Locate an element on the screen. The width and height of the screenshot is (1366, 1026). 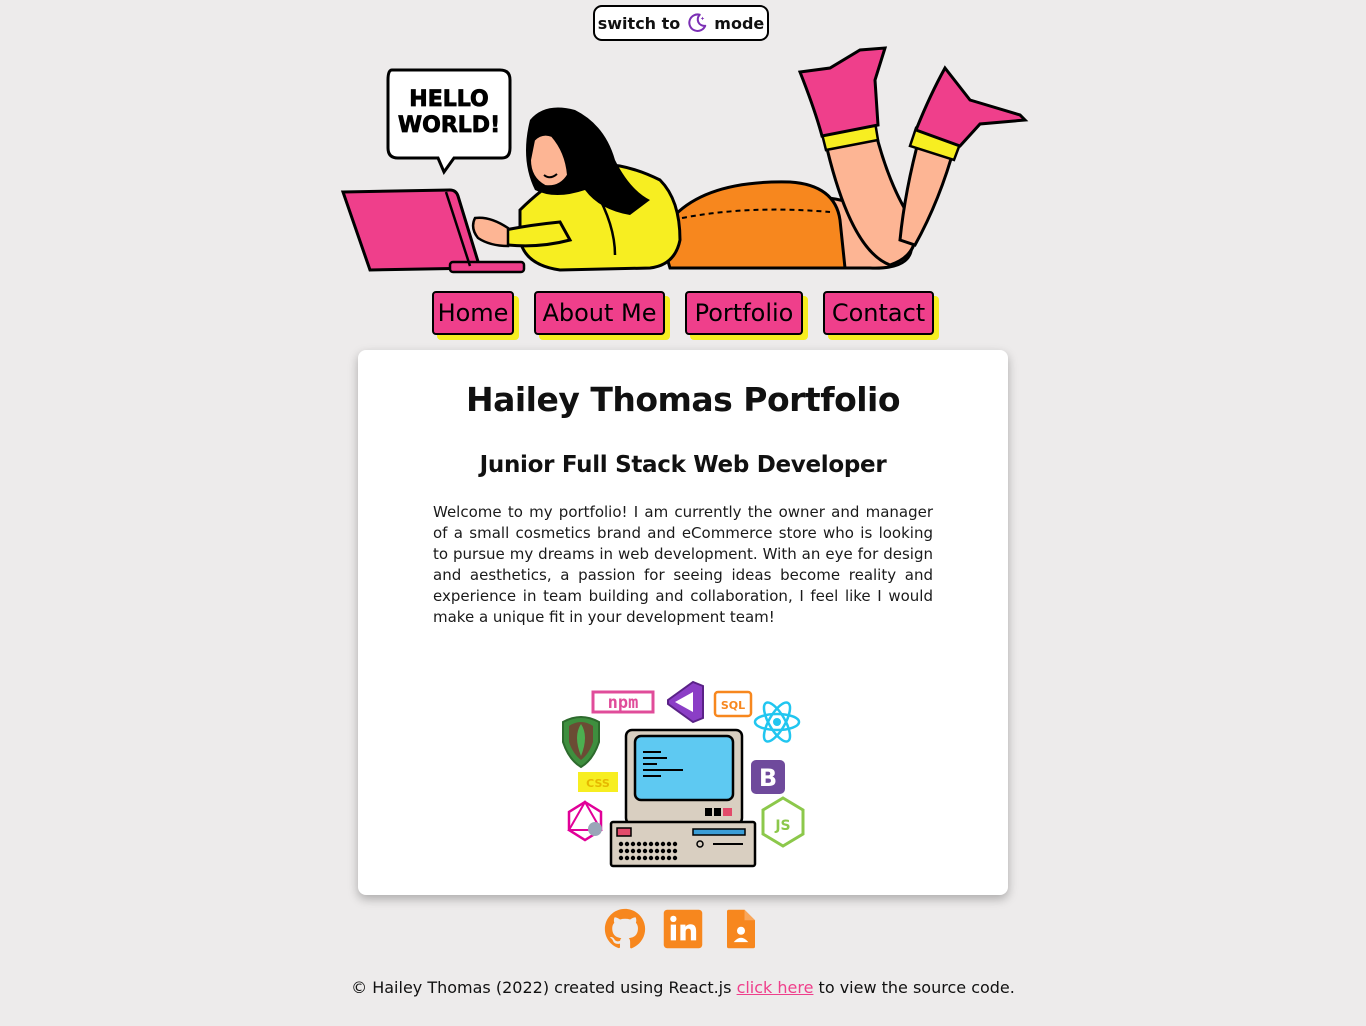
svg-text: SQL is located at coordinates (733, 705).